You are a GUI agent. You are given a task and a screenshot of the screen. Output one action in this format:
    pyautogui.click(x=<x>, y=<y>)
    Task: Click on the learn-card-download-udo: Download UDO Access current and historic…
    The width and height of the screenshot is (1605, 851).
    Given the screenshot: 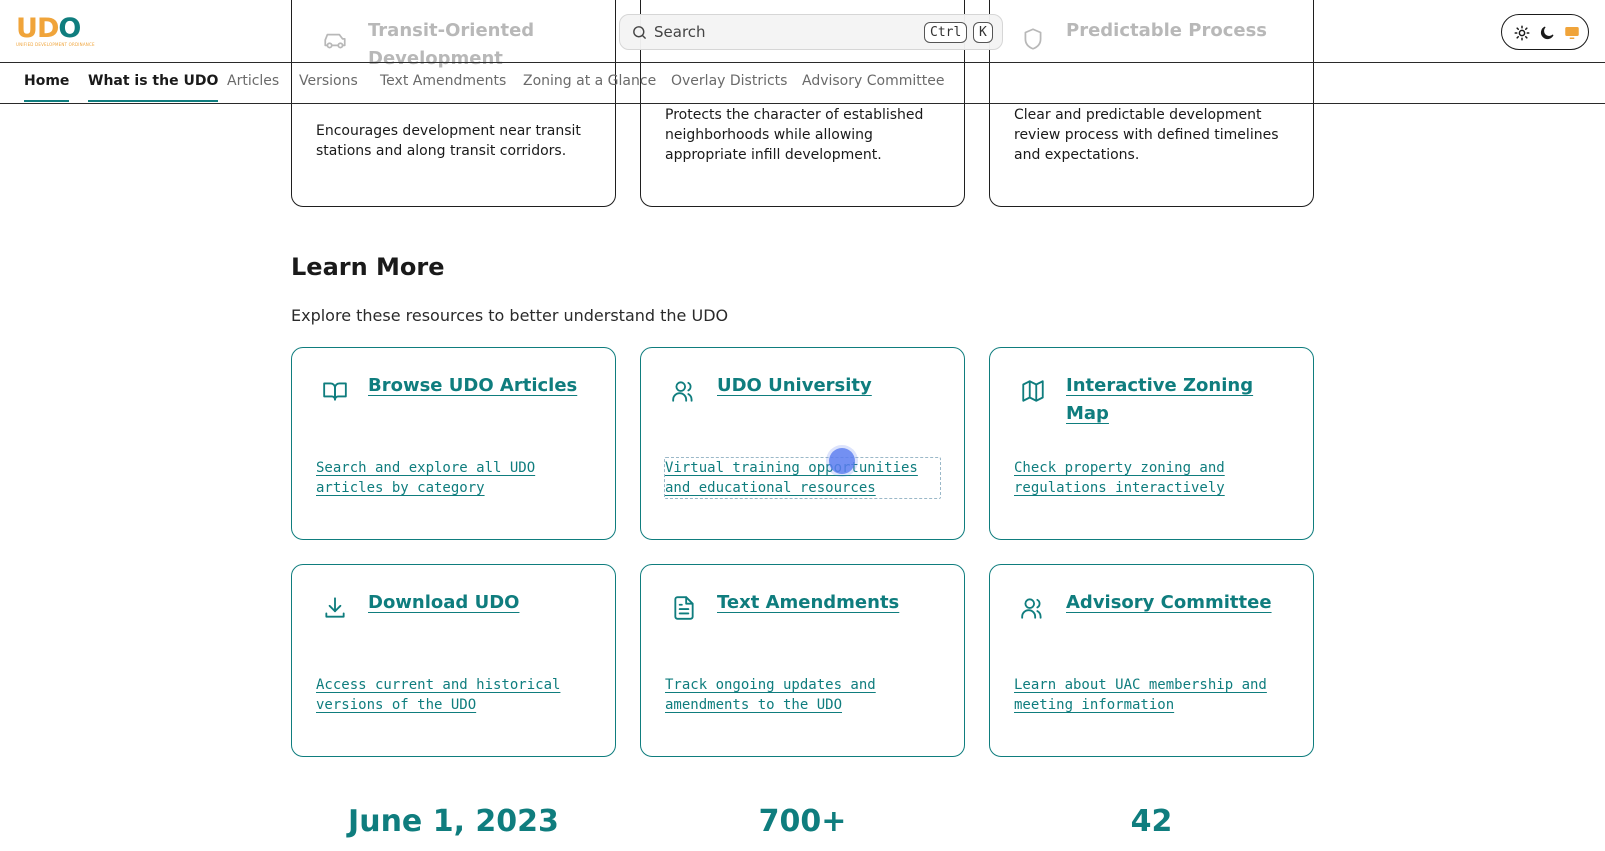 What is the action you would take?
    pyautogui.click(x=453, y=660)
    